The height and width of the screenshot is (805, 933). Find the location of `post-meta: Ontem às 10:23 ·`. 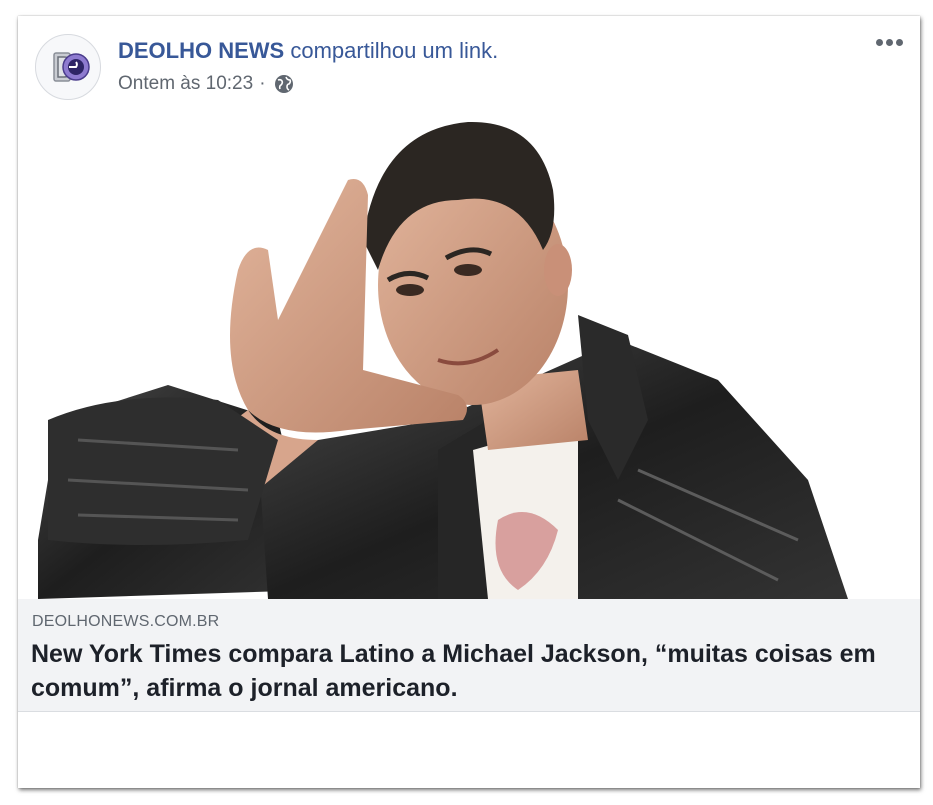

post-meta: Ontem às 10:23 · is located at coordinates (206, 84).